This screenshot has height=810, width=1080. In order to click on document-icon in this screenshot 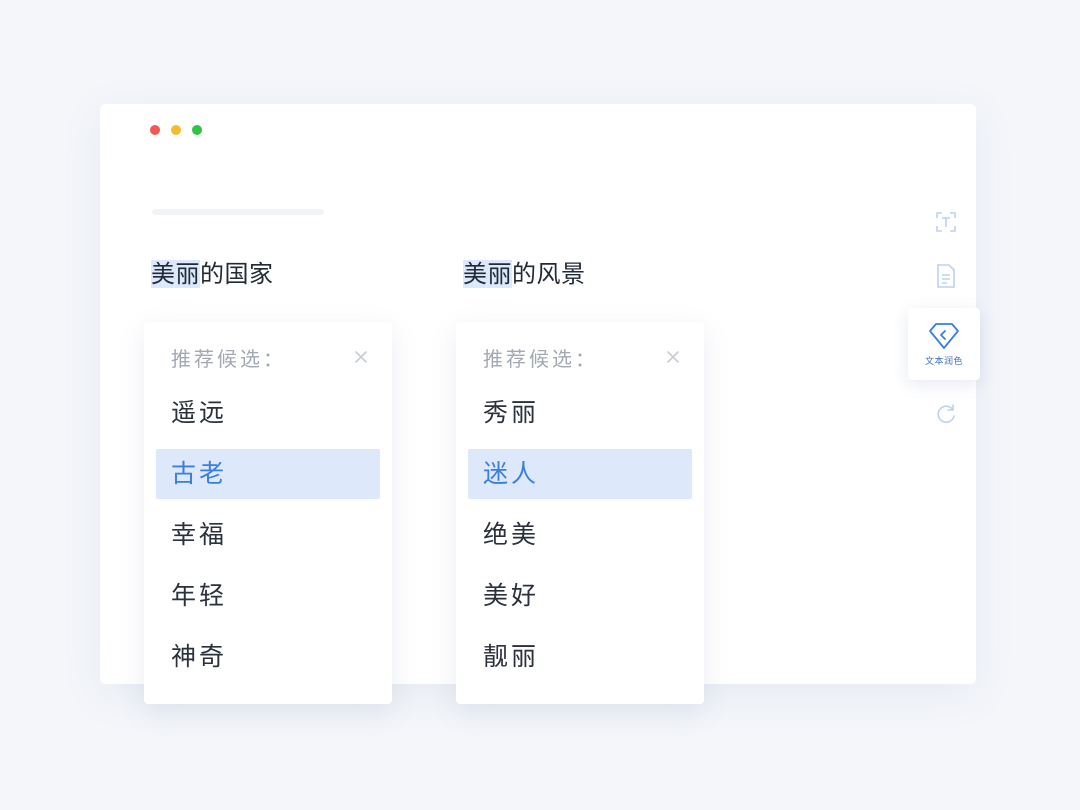, I will do `click(946, 276)`.